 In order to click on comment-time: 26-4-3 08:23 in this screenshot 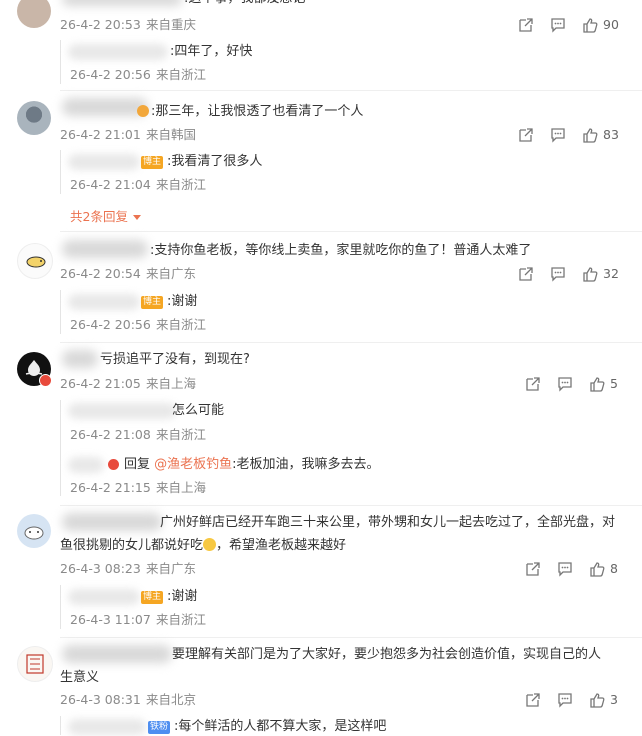, I will do `click(100, 568)`.